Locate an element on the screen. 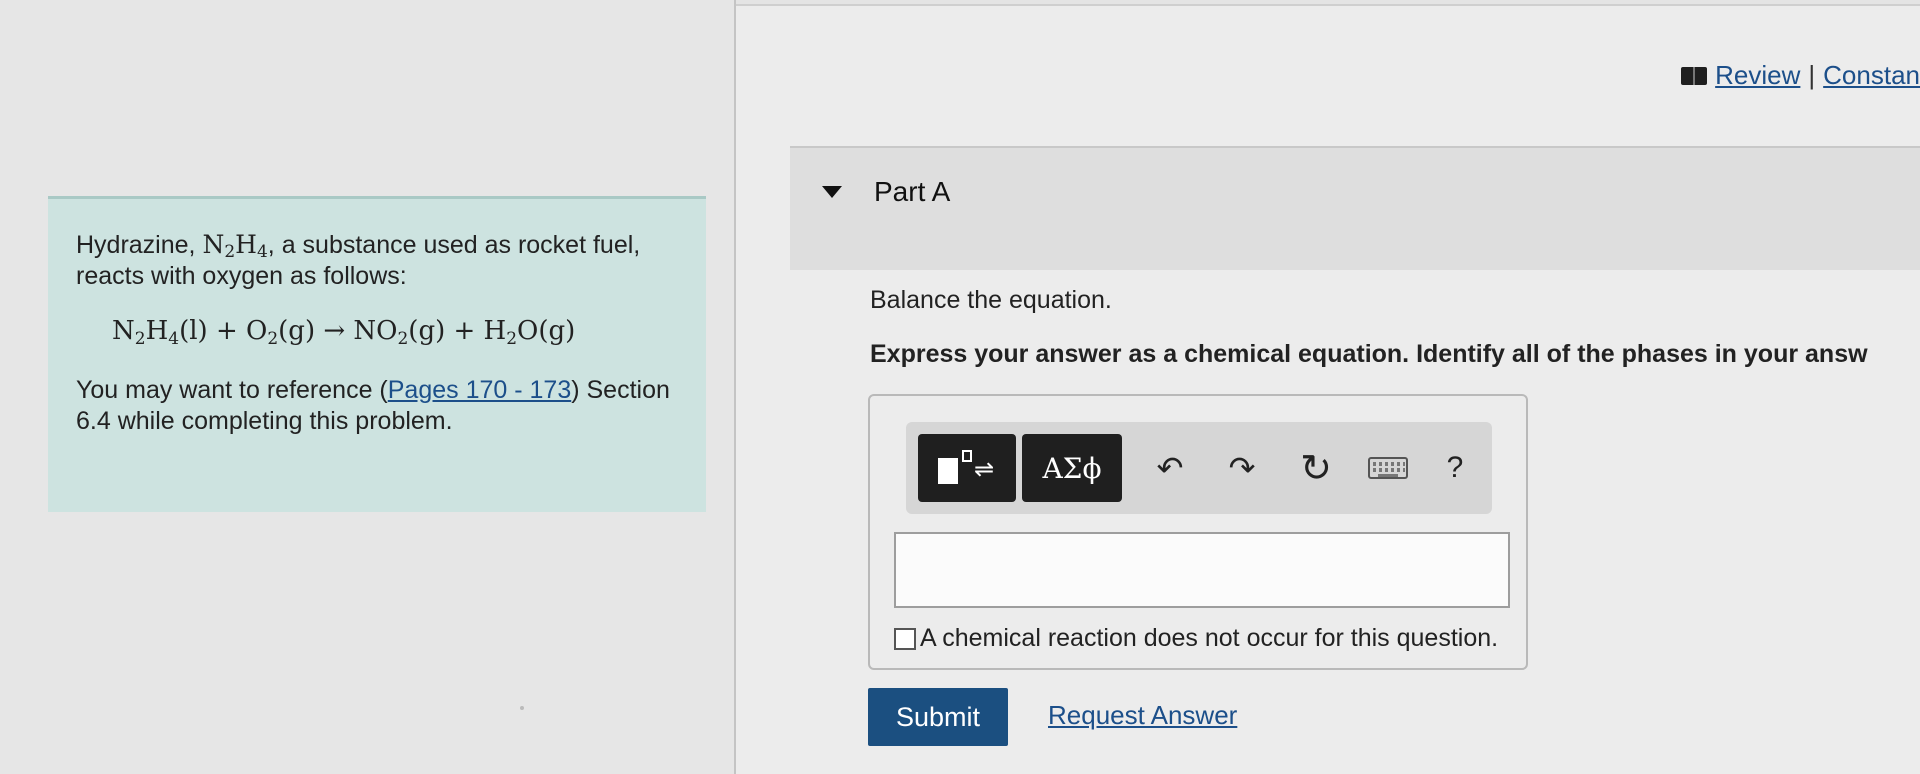 The height and width of the screenshot is (774, 1920). help-button: ? is located at coordinates (1455, 468).